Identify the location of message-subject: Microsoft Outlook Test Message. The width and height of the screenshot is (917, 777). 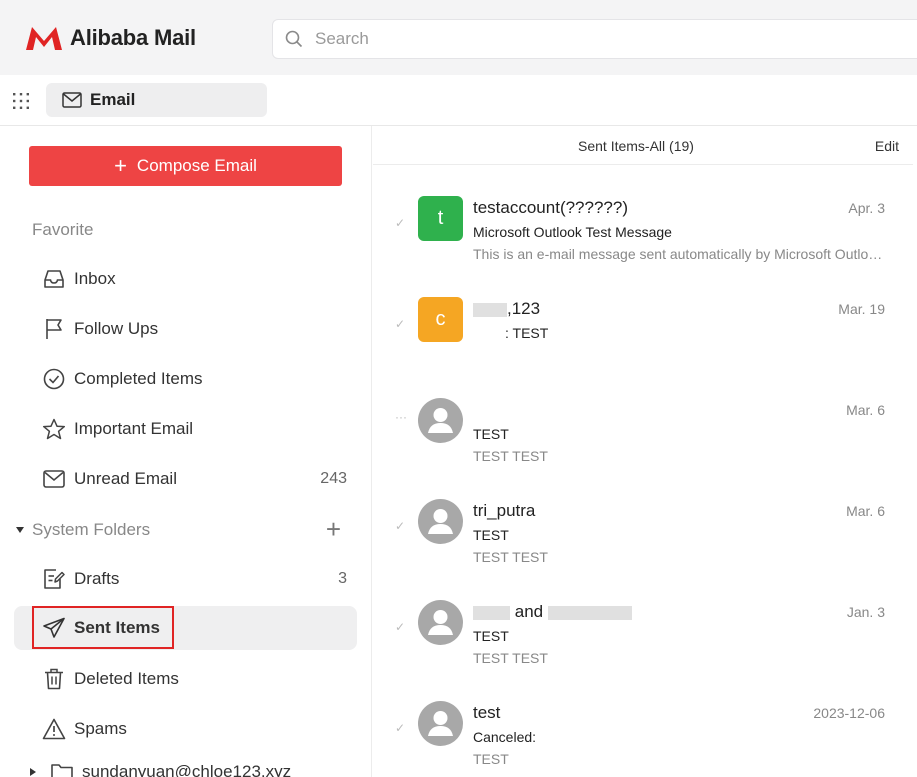
(572, 232).